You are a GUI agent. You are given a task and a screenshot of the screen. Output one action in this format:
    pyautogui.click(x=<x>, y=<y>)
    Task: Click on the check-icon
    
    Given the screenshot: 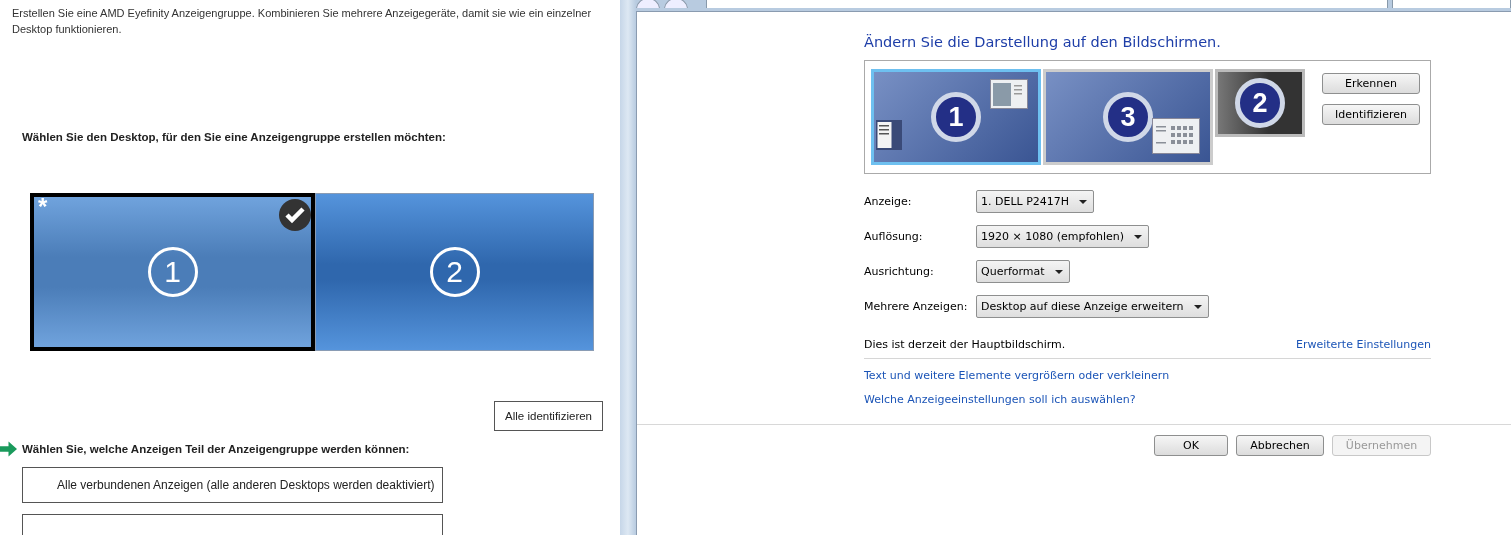 What is the action you would take?
    pyautogui.click(x=295, y=215)
    